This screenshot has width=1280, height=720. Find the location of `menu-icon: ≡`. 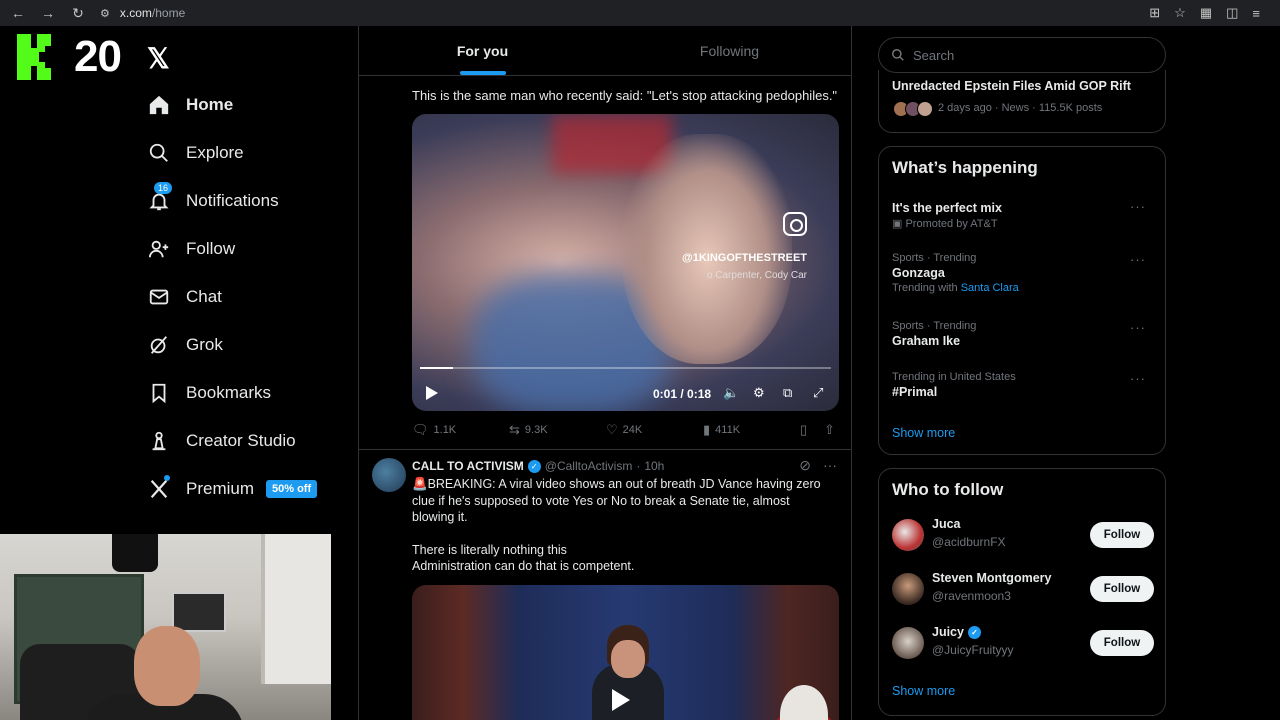

menu-icon: ≡ is located at coordinates (1256, 13).